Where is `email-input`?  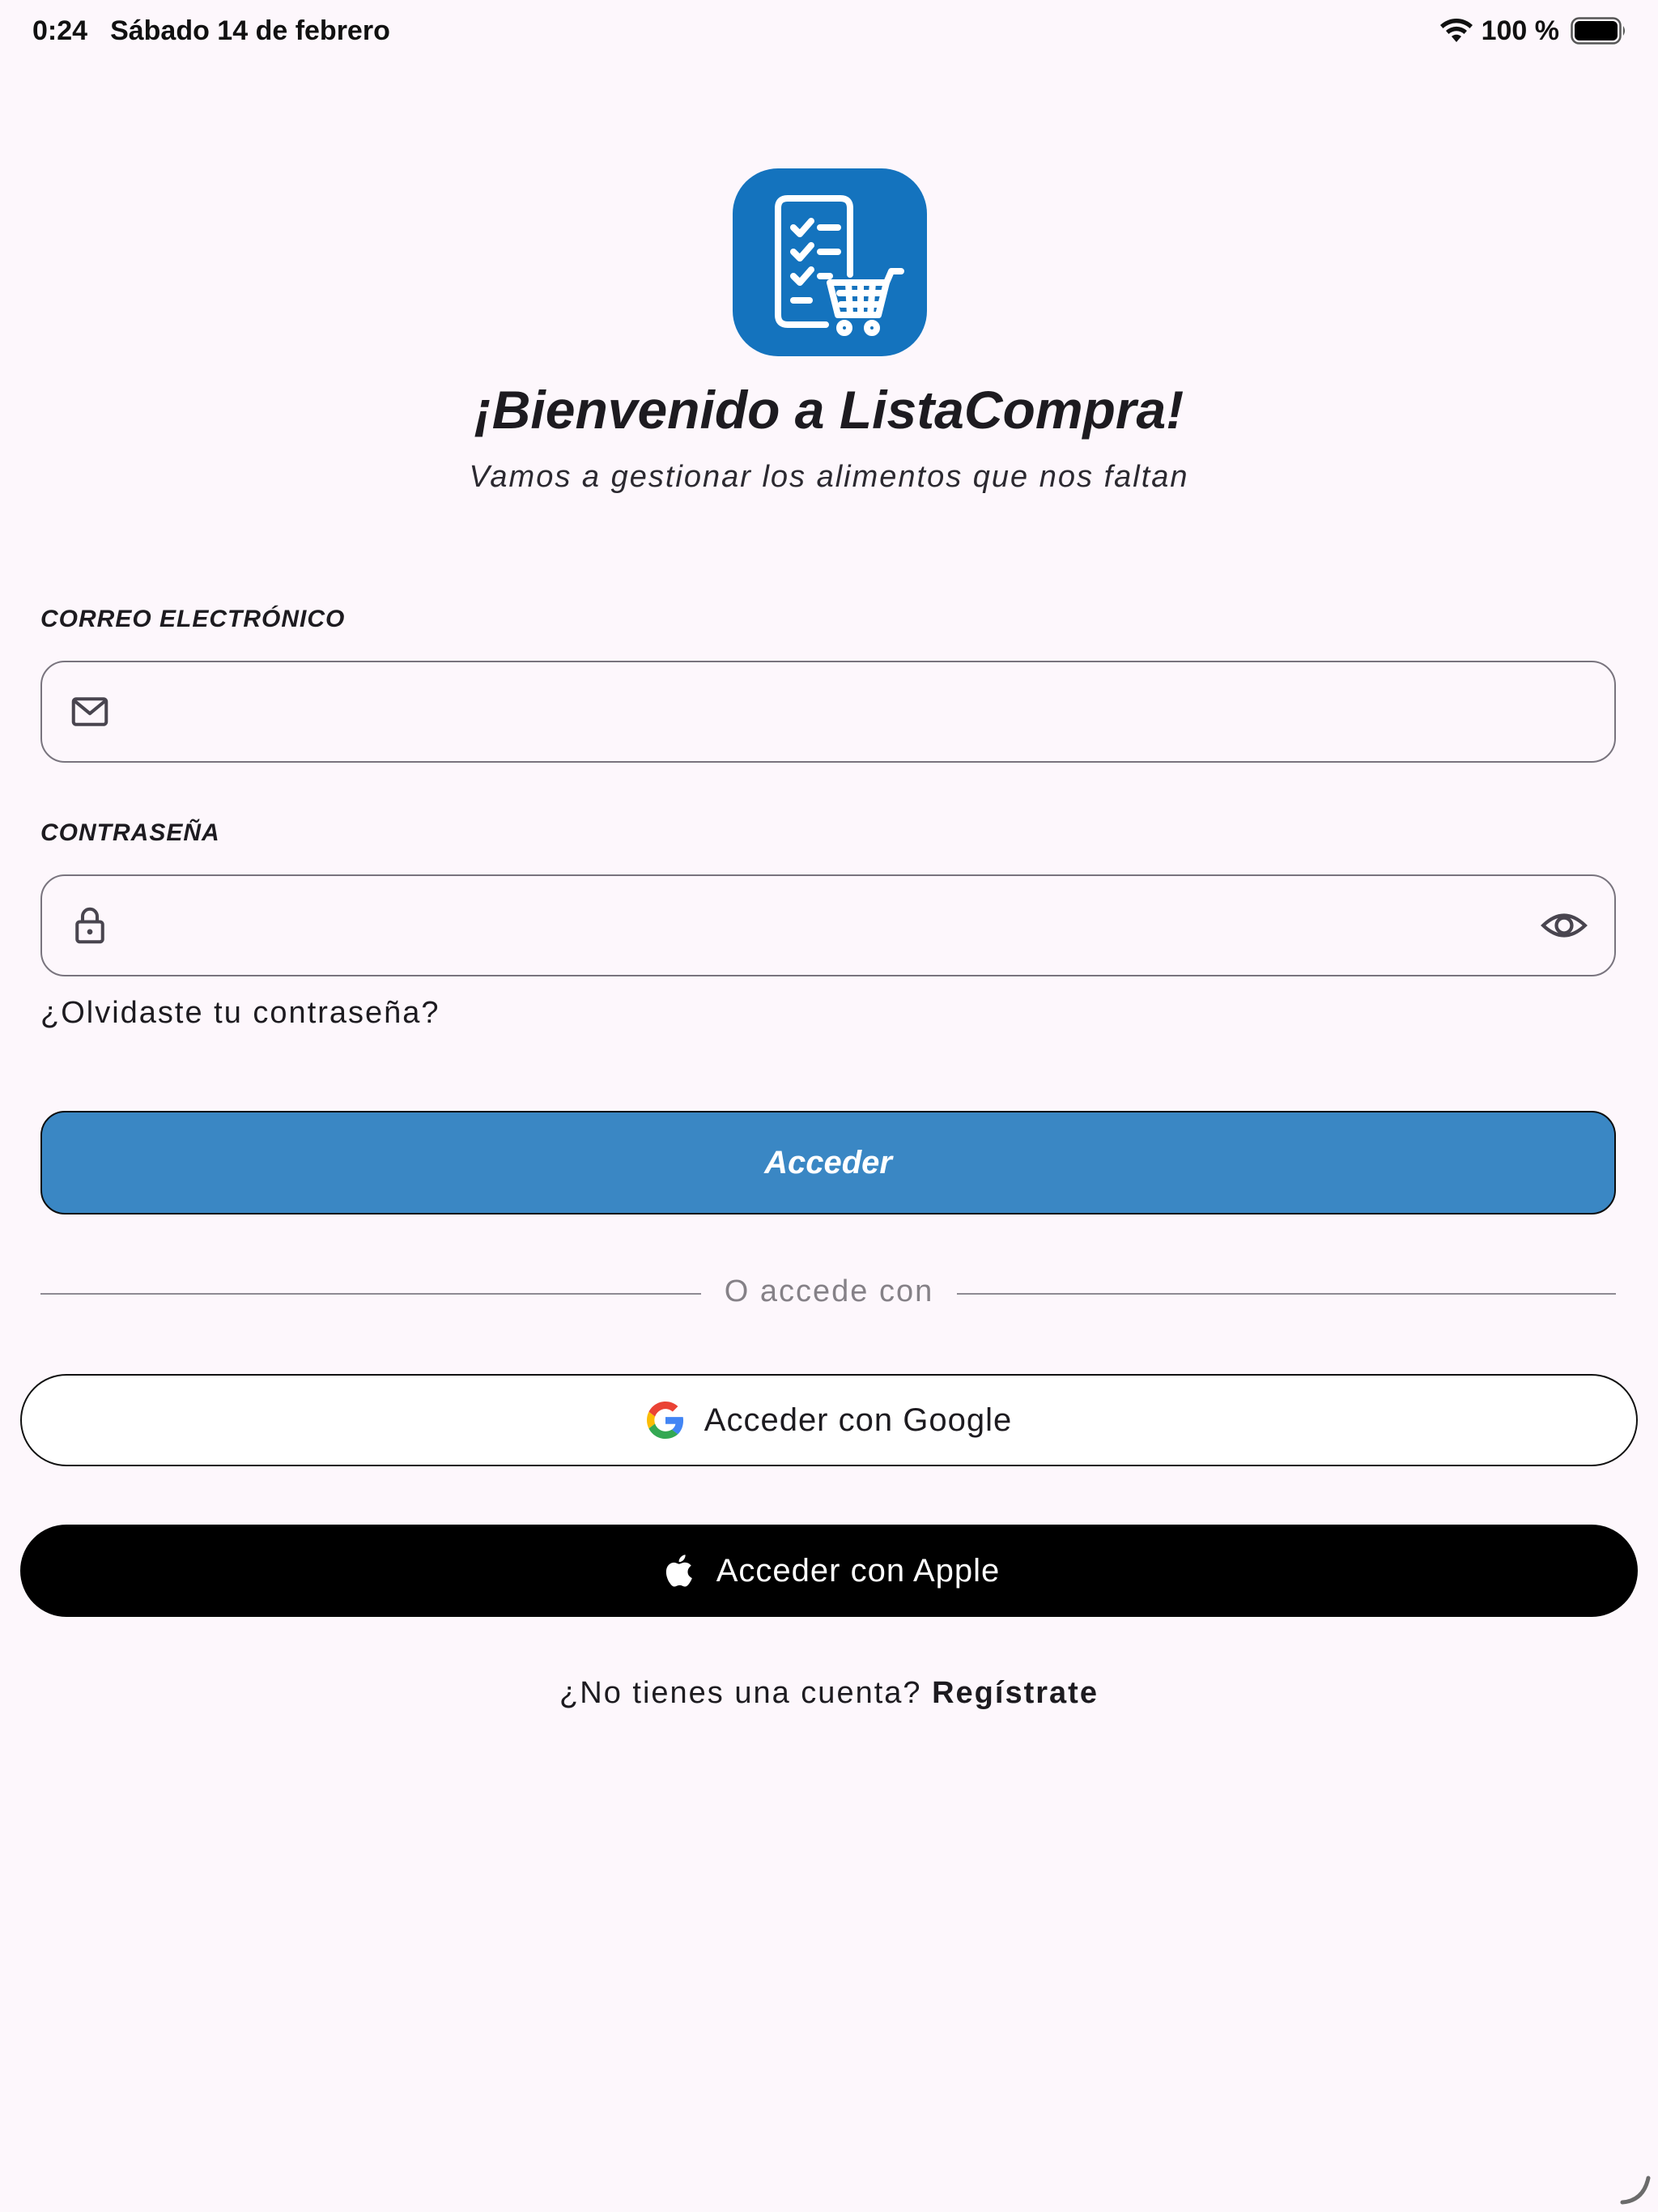 email-input is located at coordinates (863, 711).